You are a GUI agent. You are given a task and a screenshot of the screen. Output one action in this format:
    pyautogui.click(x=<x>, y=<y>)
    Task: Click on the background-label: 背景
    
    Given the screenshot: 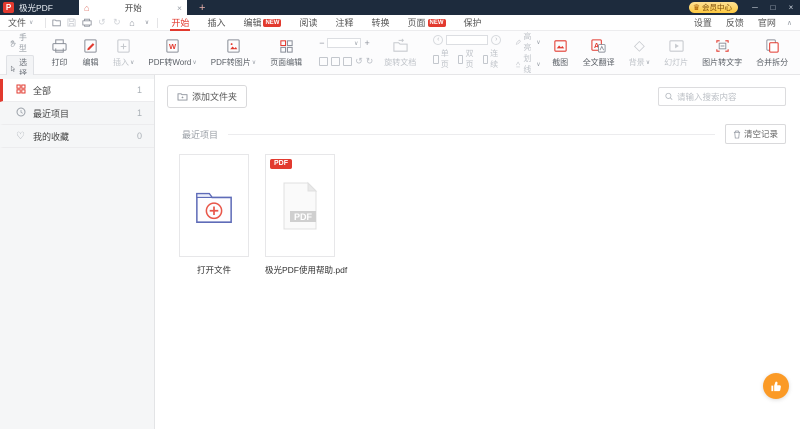 What is the action you would take?
    pyautogui.click(x=636, y=62)
    